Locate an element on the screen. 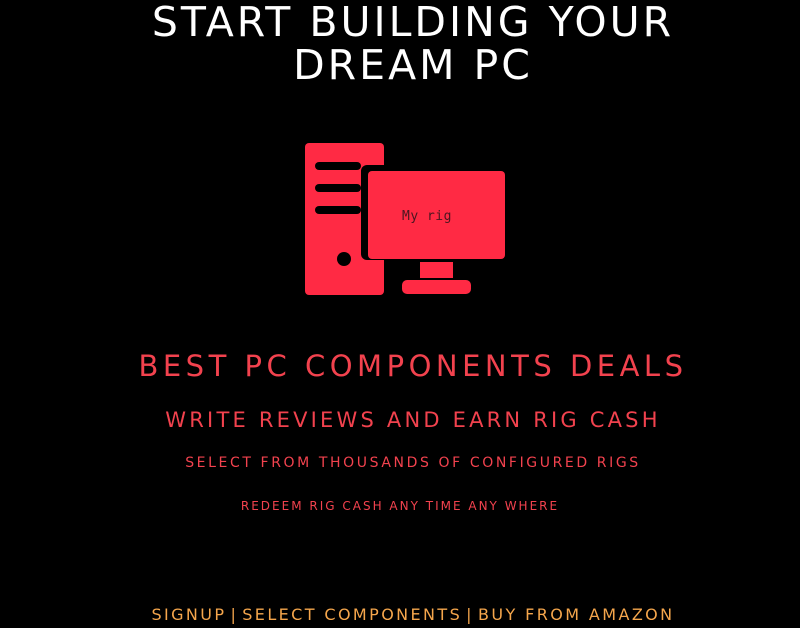 Image resolution: width=800 pixels, height=628 pixels. buy-from-amazon-link: BUY FROM AMAZON is located at coordinates (576, 614).